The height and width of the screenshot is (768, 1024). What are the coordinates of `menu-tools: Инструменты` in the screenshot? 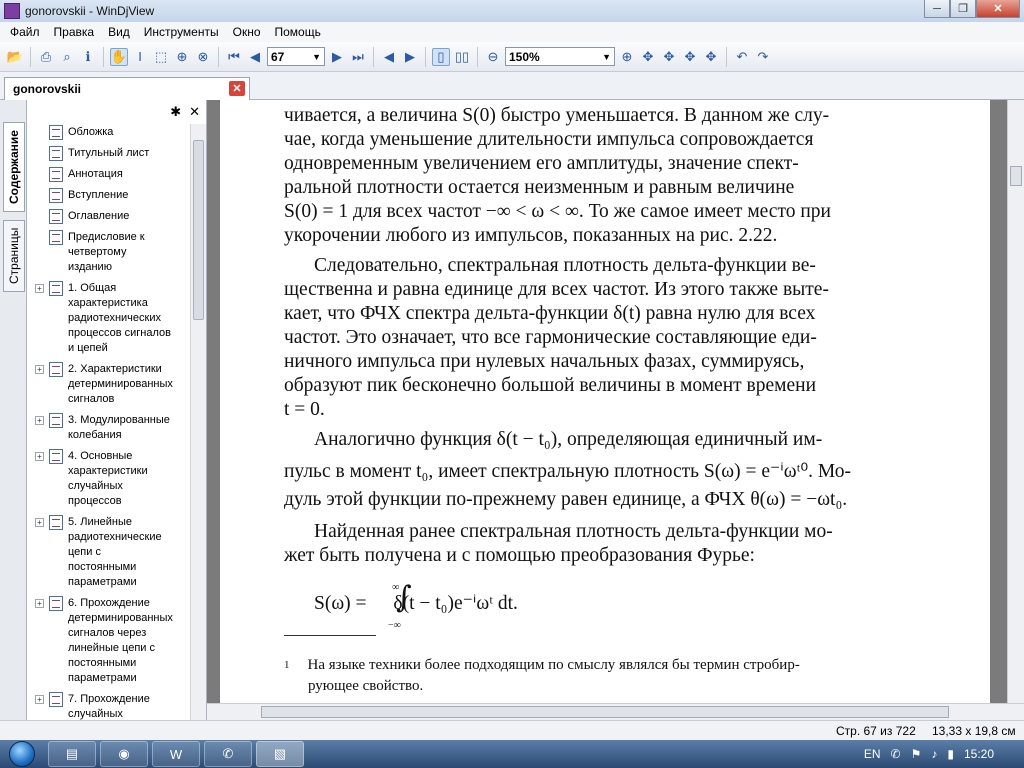 It's located at (181, 32).